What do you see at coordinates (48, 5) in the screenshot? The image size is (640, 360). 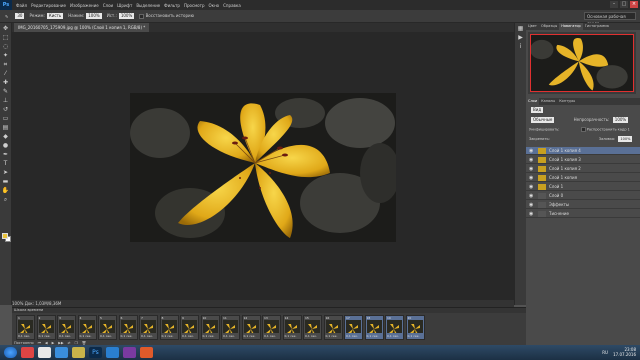 I see `menu-edit: Редактирование` at bounding box center [48, 5].